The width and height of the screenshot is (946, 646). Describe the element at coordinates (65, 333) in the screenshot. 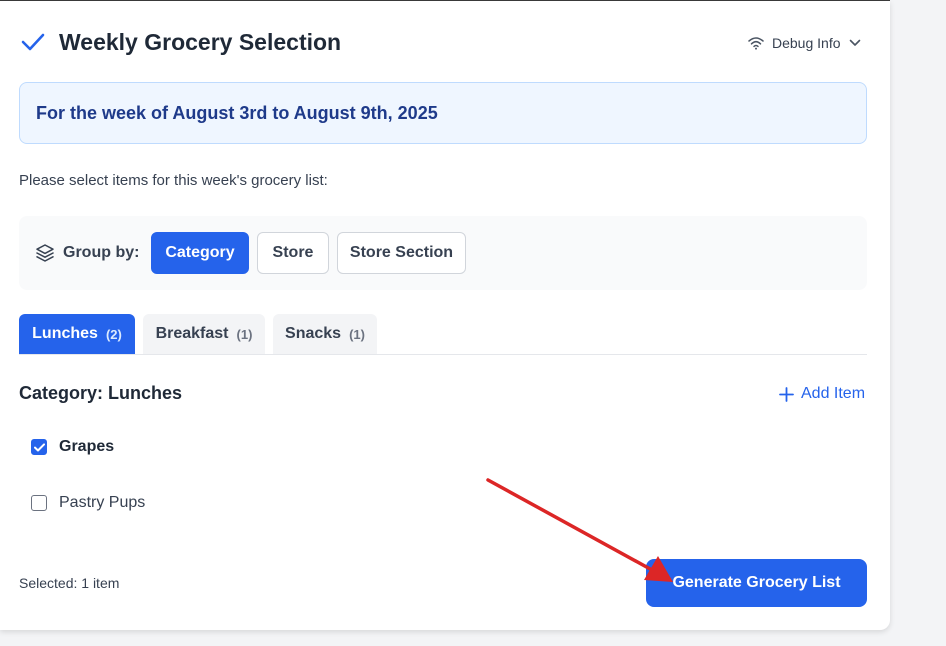

I see `tab-label: Lunches` at that location.